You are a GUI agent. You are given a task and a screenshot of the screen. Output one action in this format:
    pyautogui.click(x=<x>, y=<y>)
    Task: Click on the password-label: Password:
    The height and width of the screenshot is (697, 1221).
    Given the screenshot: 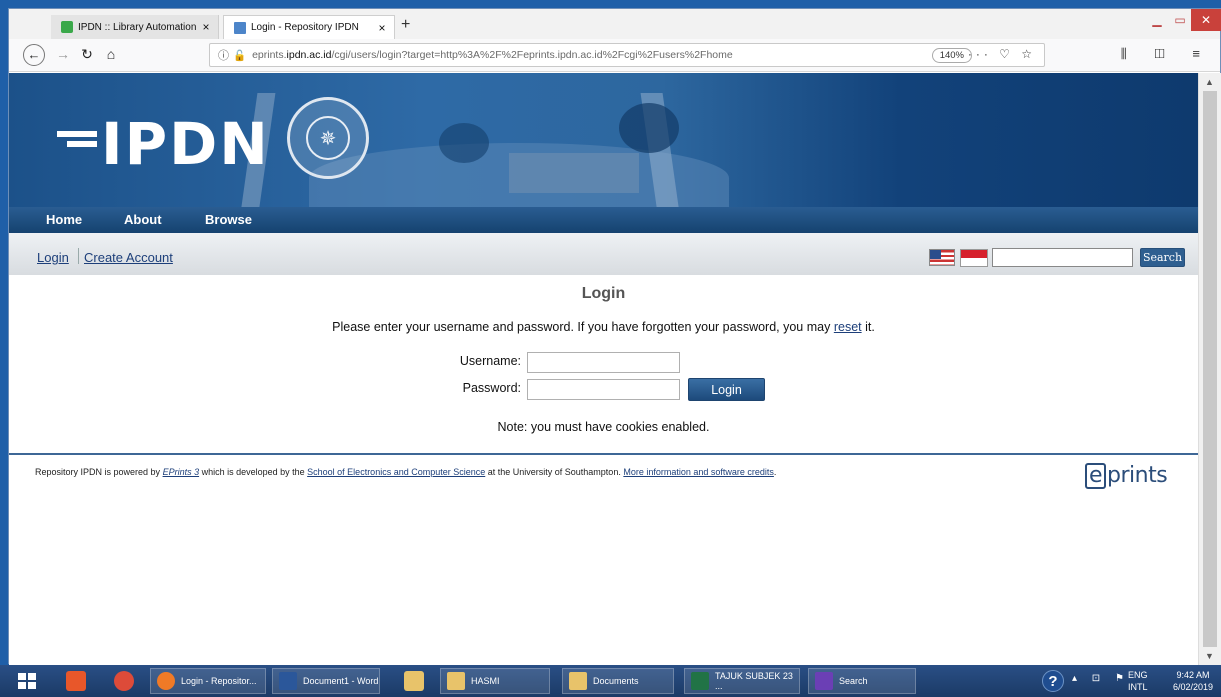 What is the action you would take?
    pyautogui.click(x=491, y=388)
    